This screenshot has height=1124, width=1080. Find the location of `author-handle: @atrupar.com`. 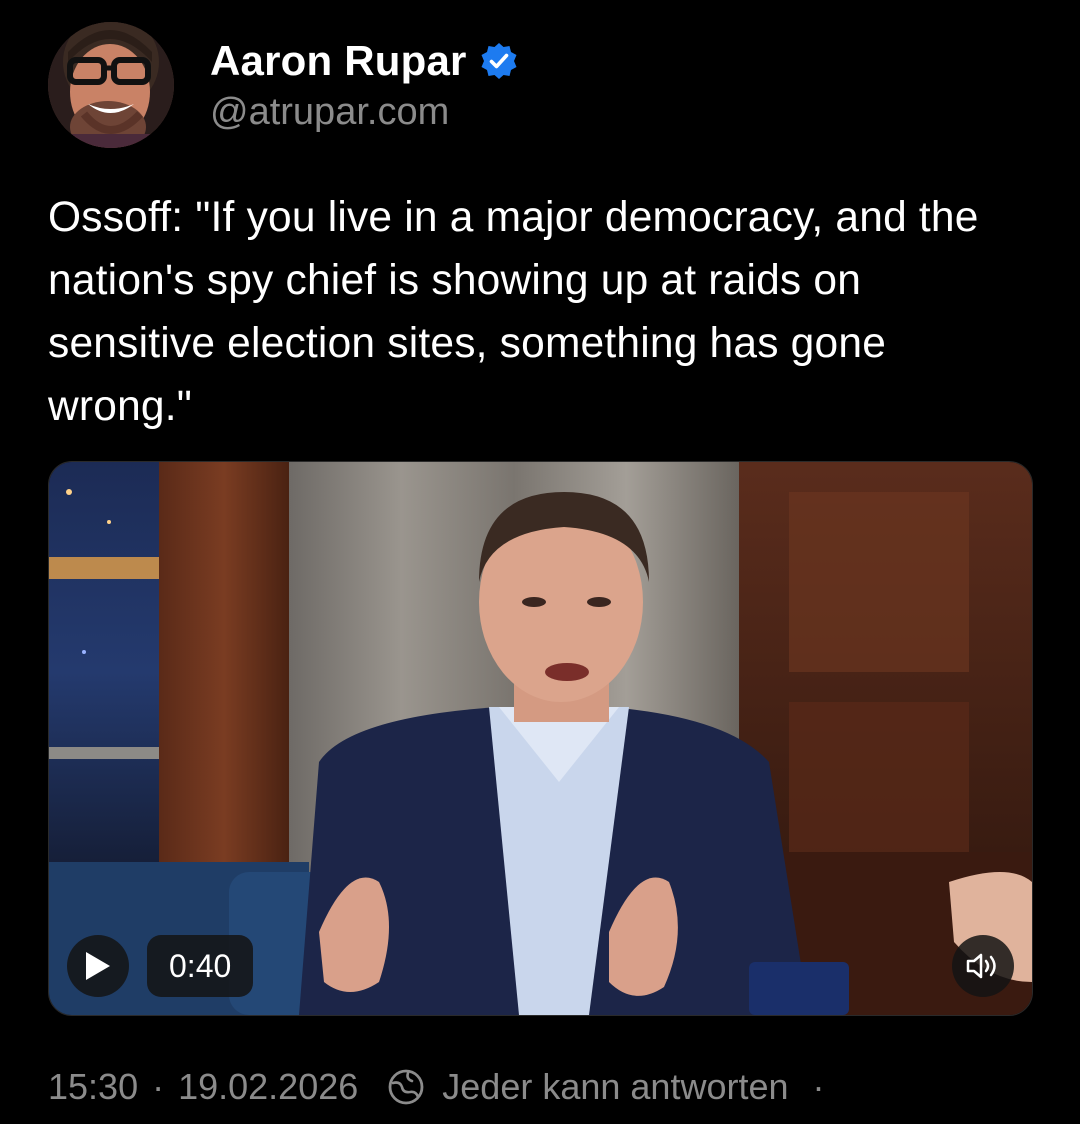

author-handle: @atrupar.com is located at coordinates (364, 112).